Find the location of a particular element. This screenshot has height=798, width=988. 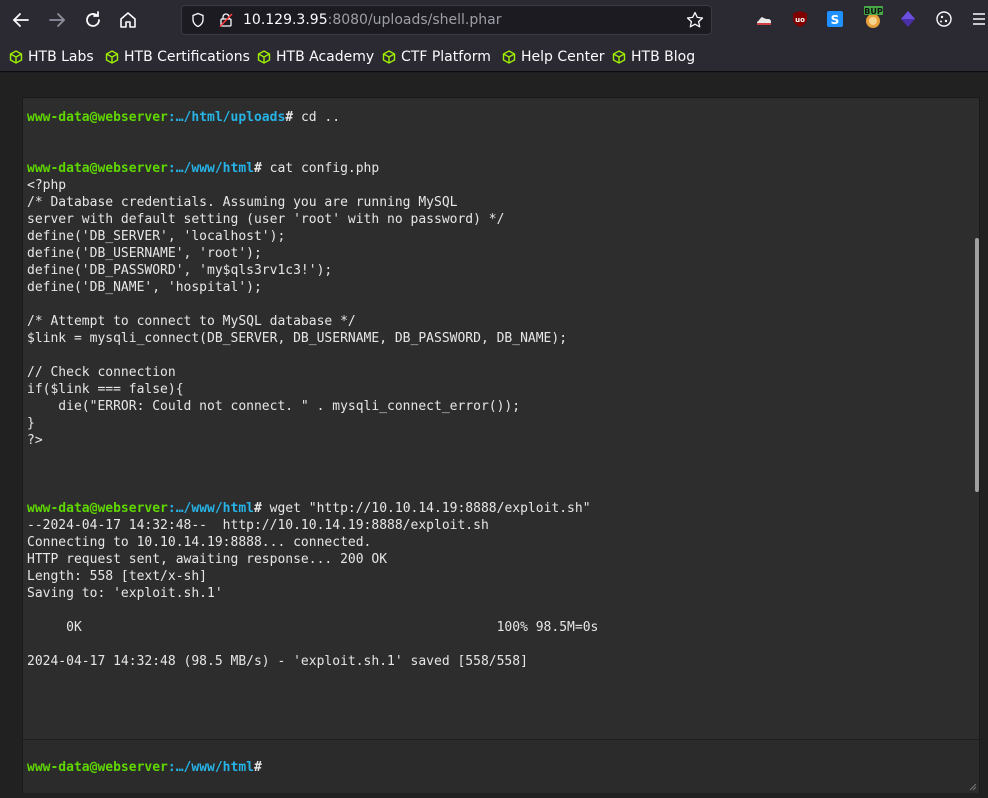

bookmark-help-center: Help Center is located at coordinates (553, 57).